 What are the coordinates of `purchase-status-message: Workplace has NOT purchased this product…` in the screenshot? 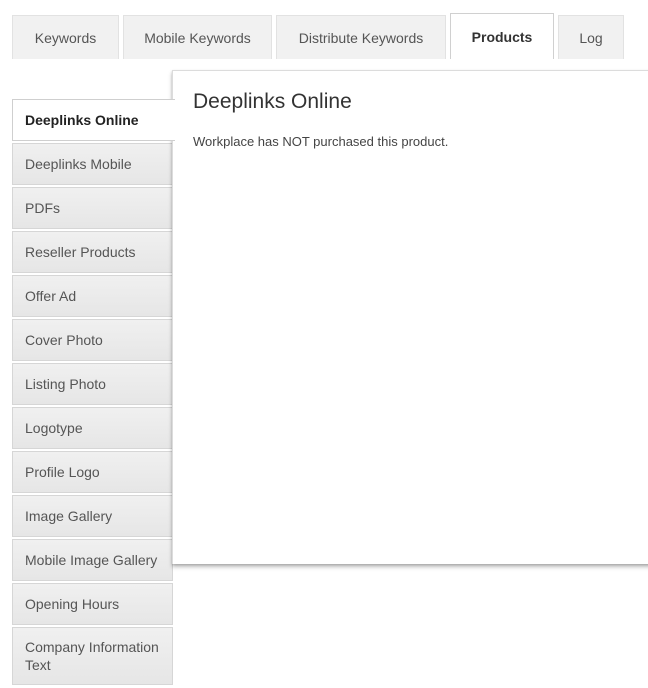 It's located at (321, 141).